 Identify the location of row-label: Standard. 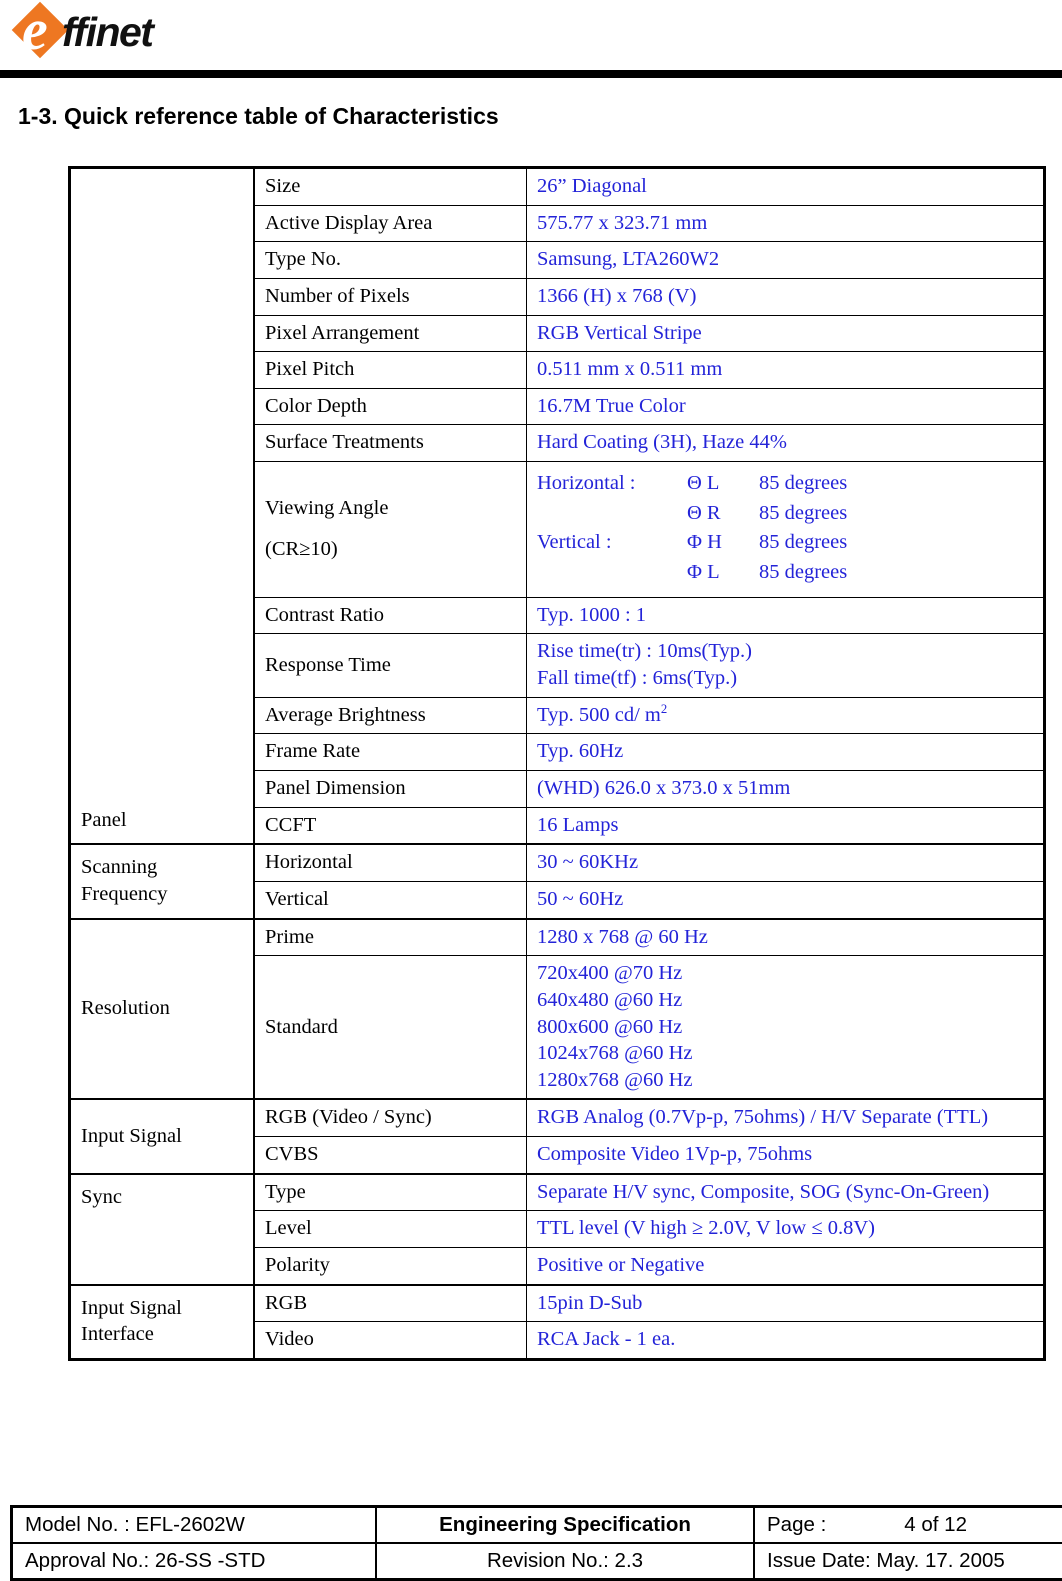
(390, 1028).